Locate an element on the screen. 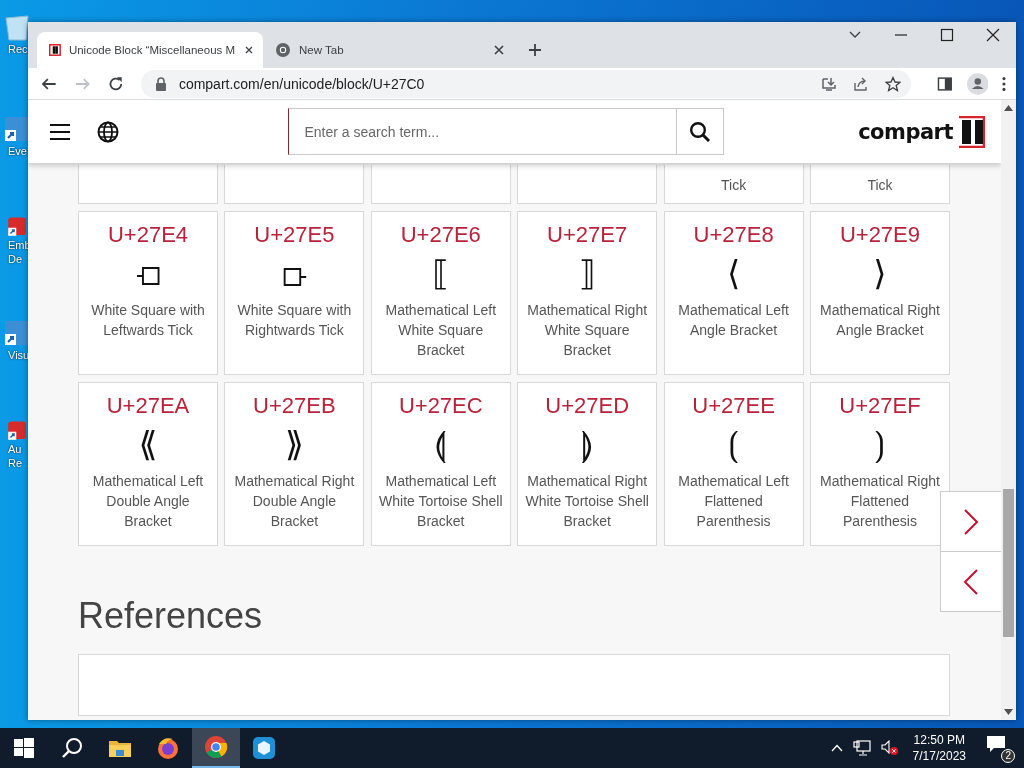 This screenshot has width=1024, height=768. logo-mark-icon is located at coordinates (971, 131).